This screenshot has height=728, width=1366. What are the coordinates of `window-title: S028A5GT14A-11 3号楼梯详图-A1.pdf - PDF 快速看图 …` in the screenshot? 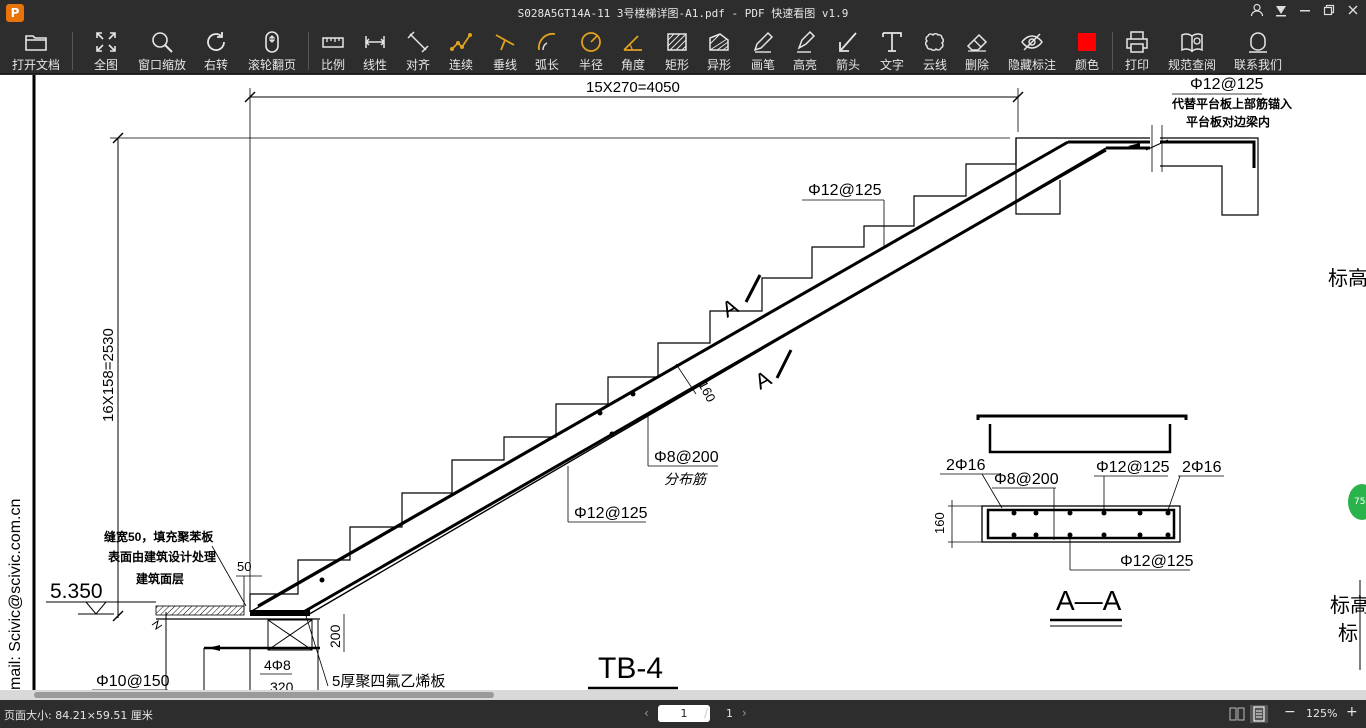 It's located at (683, 13).